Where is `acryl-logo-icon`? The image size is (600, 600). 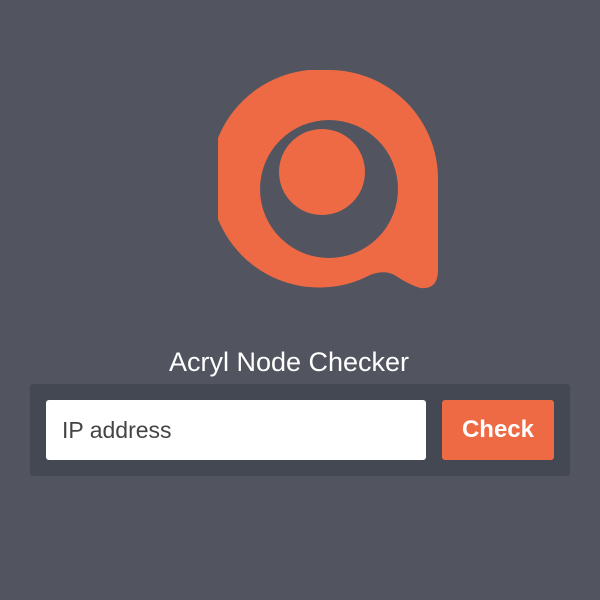
acryl-logo-icon is located at coordinates (329, 181).